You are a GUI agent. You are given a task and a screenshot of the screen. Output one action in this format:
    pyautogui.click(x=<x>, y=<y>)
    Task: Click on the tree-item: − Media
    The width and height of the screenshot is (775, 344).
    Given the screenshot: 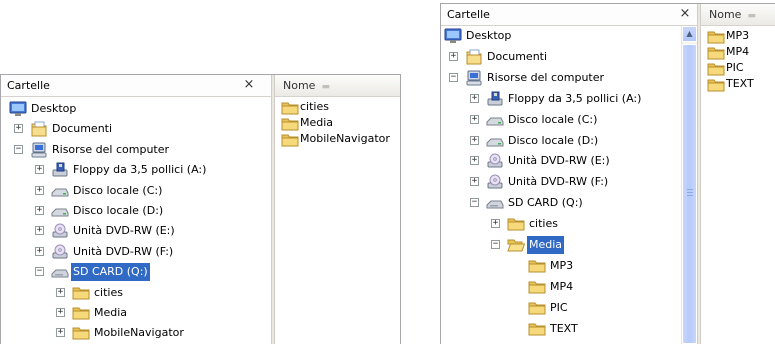 What is the action you would take?
    pyautogui.click(x=561, y=245)
    